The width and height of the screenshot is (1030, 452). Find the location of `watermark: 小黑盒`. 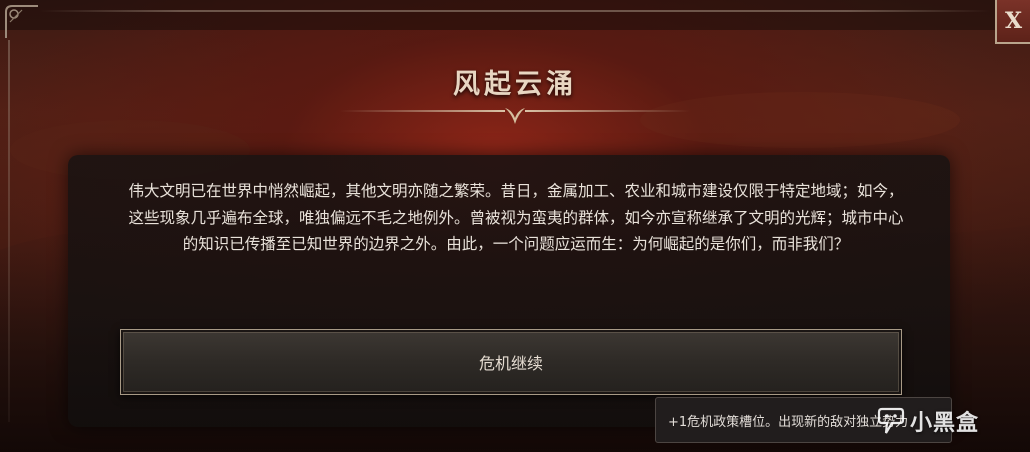

watermark: 小黑盒 is located at coordinates (942, 421).